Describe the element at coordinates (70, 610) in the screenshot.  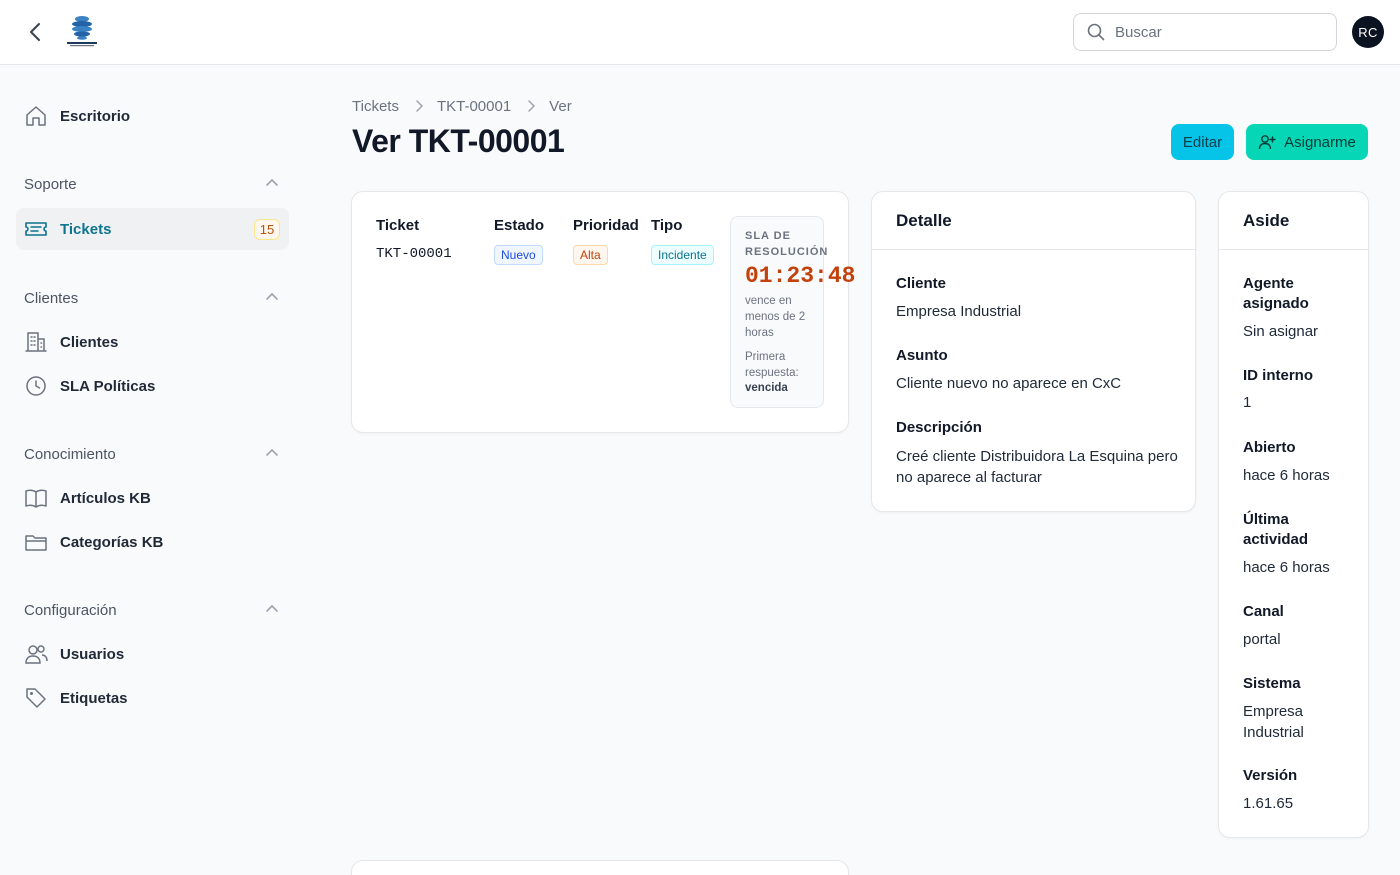
I see `sidebar-group-label: Configuración` at that location.